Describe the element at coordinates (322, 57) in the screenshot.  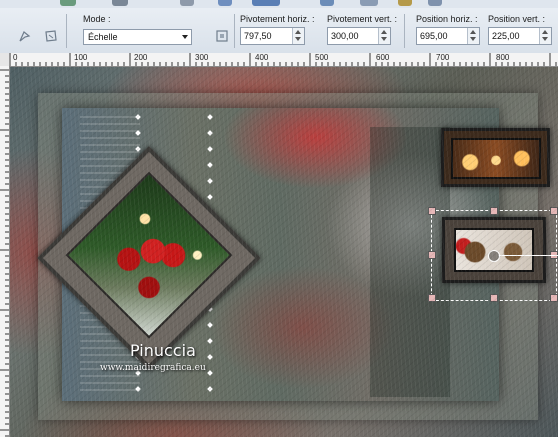
I see `ruler-tick-label: 500` at that location.